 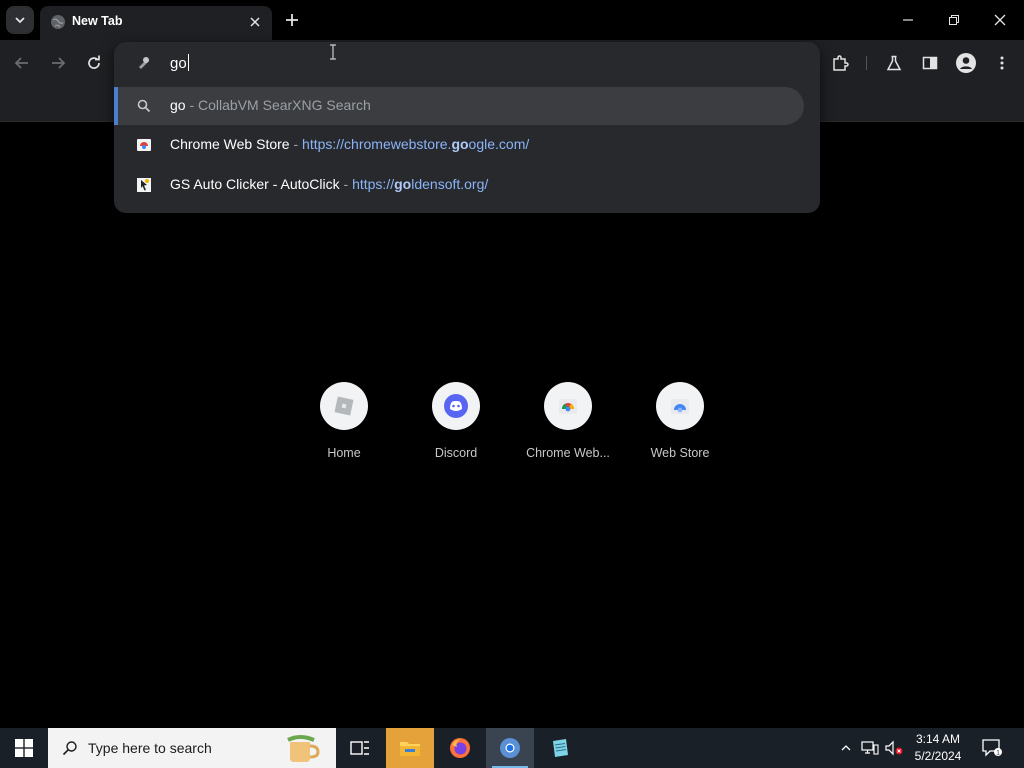 What do you see at coordinates (97, 21) in the screenshot?
I see `tab-title: New Tab` at bounding box center [97, 21].